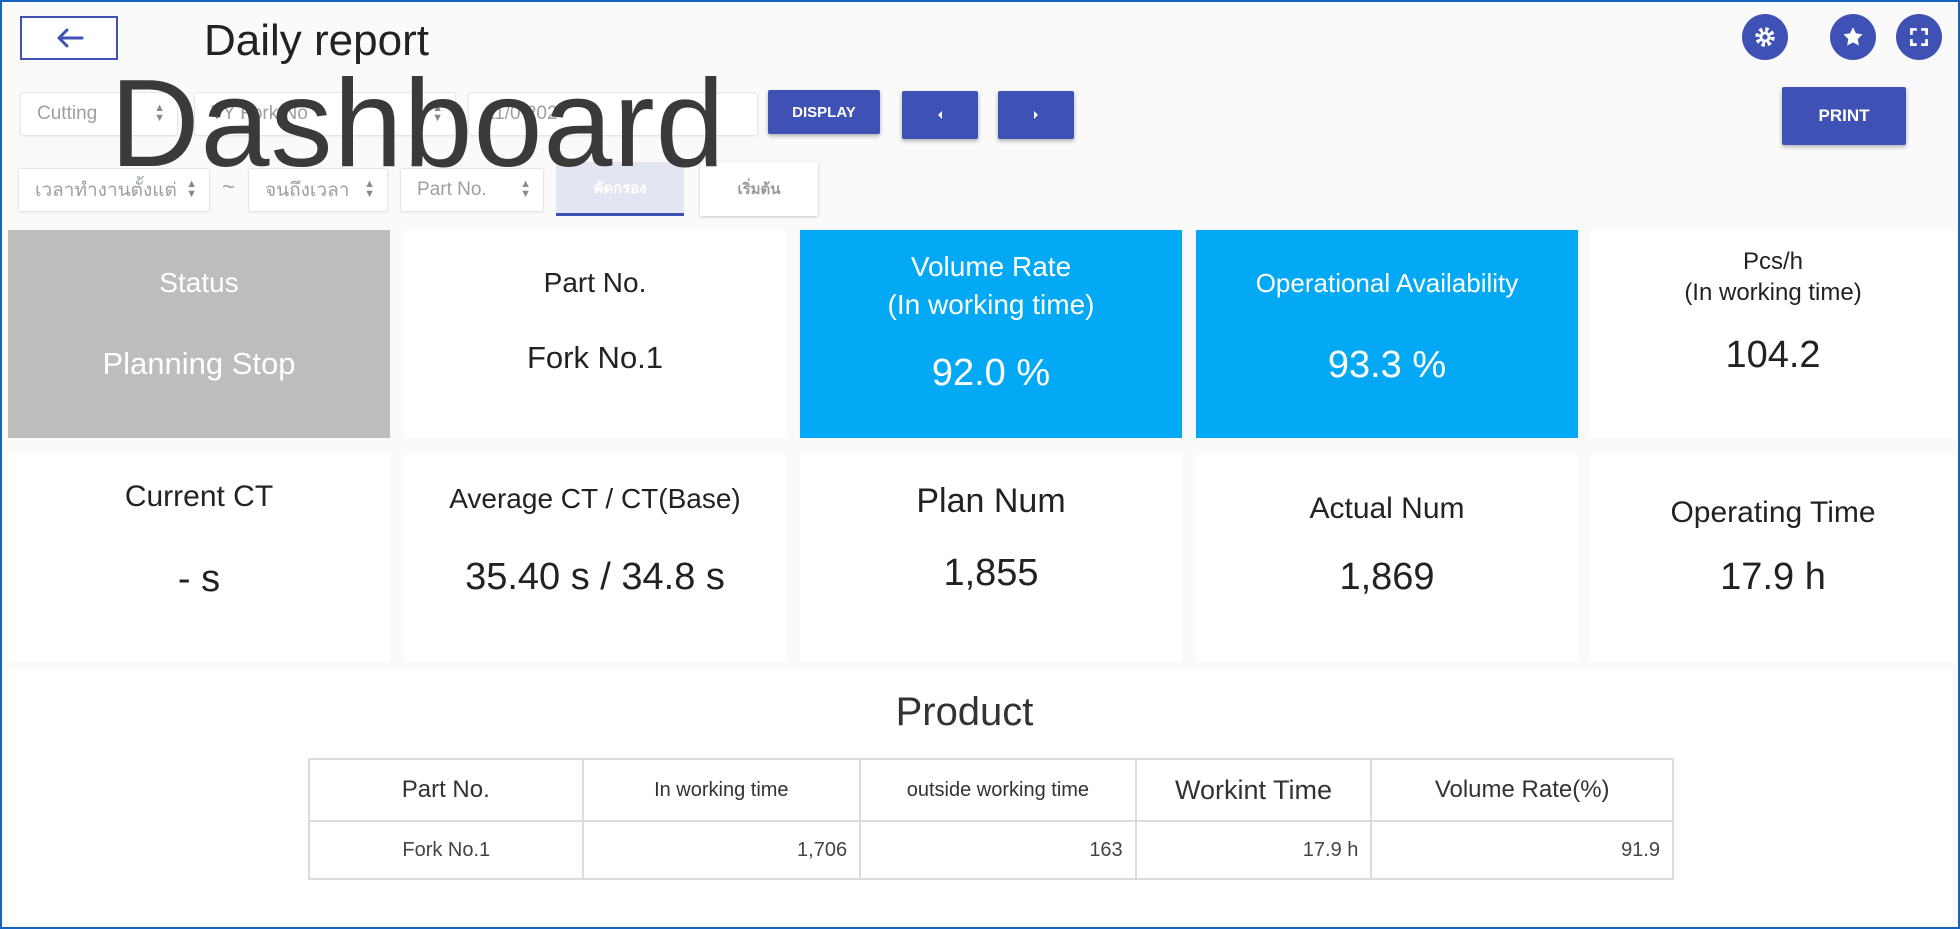 Image resolution: width=1960 pixels, height=929 pixels. I want to click on part-no-card: Part No. Fork No.1, so click(595, 334).